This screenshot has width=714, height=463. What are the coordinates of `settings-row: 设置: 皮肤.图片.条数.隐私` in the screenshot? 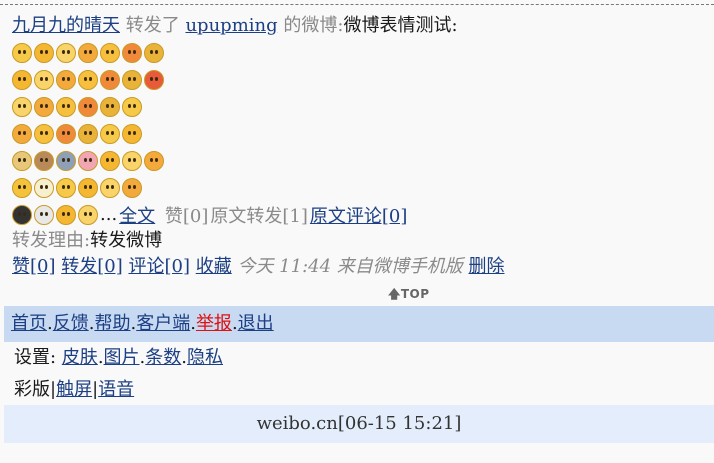 It's located at (118, 358).